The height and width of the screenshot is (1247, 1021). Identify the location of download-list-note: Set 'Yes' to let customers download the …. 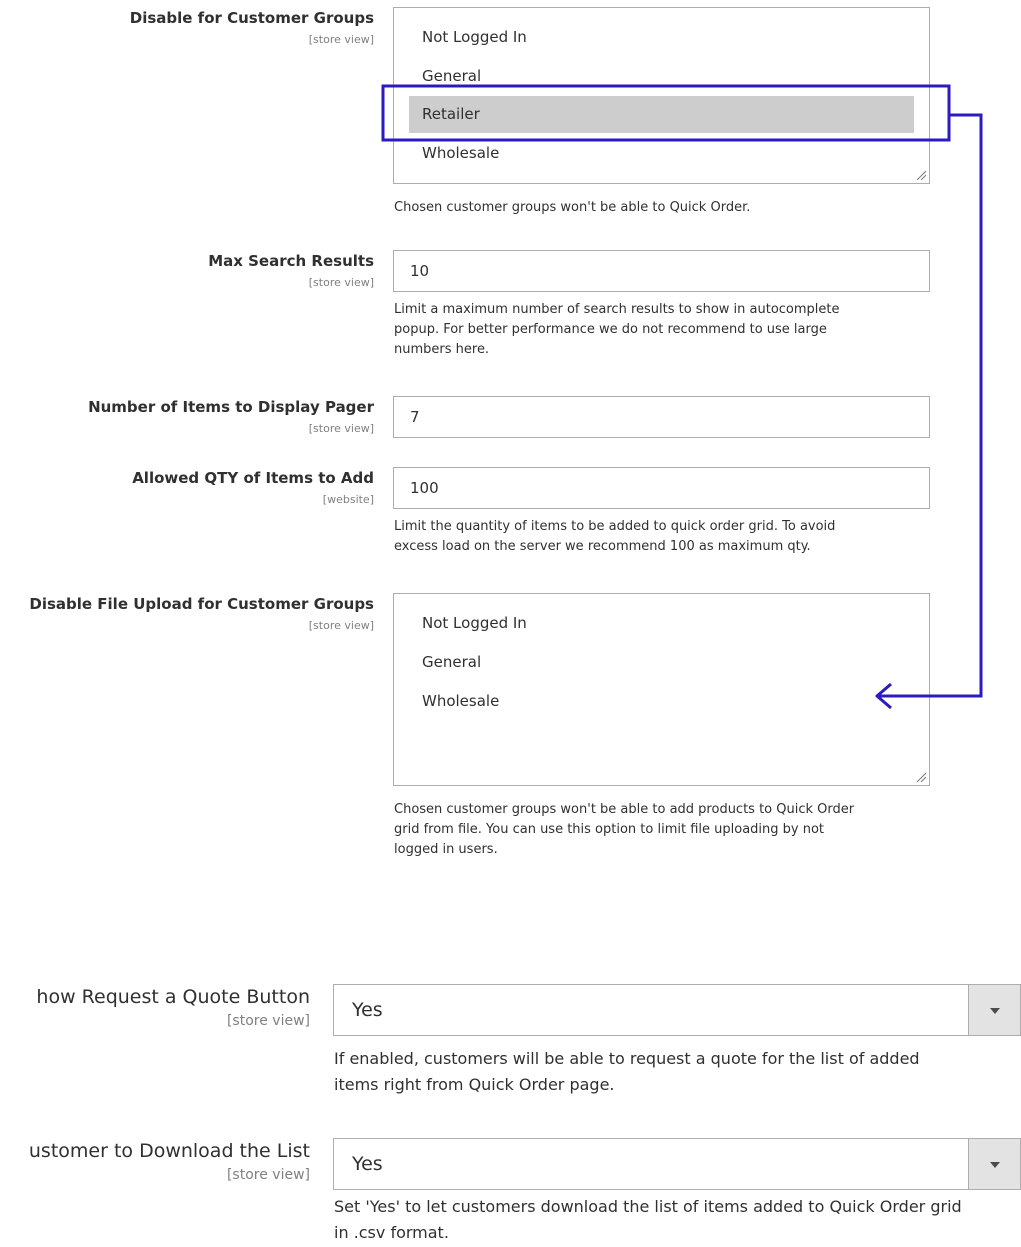
(648, 1220).